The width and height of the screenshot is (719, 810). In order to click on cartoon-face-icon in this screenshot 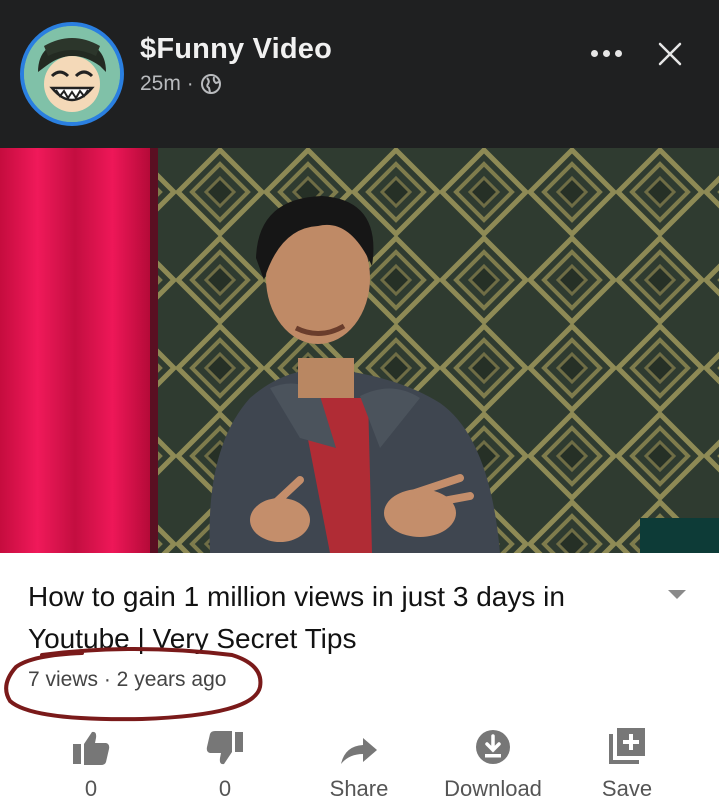, I will do `click(72, 74)`.